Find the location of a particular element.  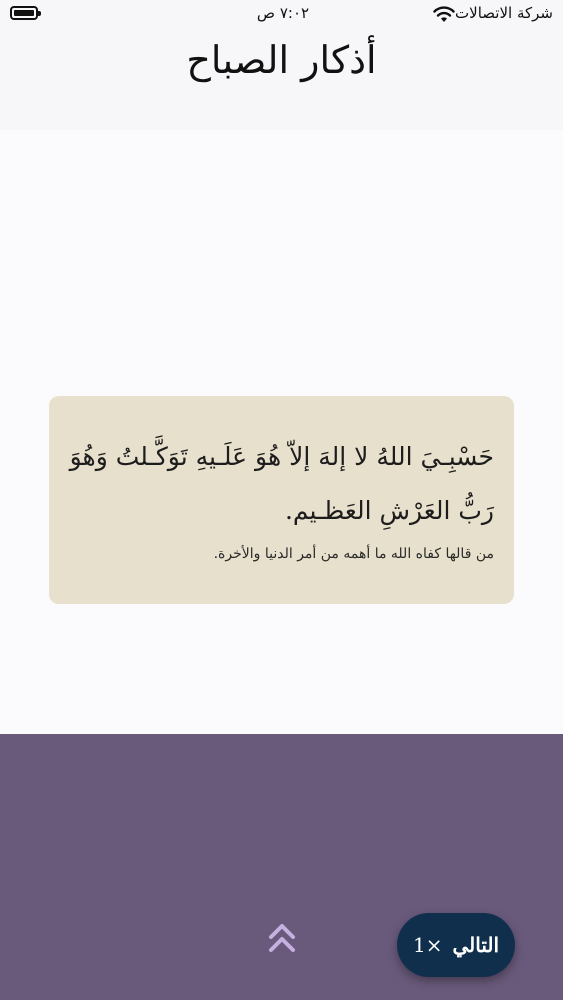

next-label: التالي is located at coordinates (476, 945).